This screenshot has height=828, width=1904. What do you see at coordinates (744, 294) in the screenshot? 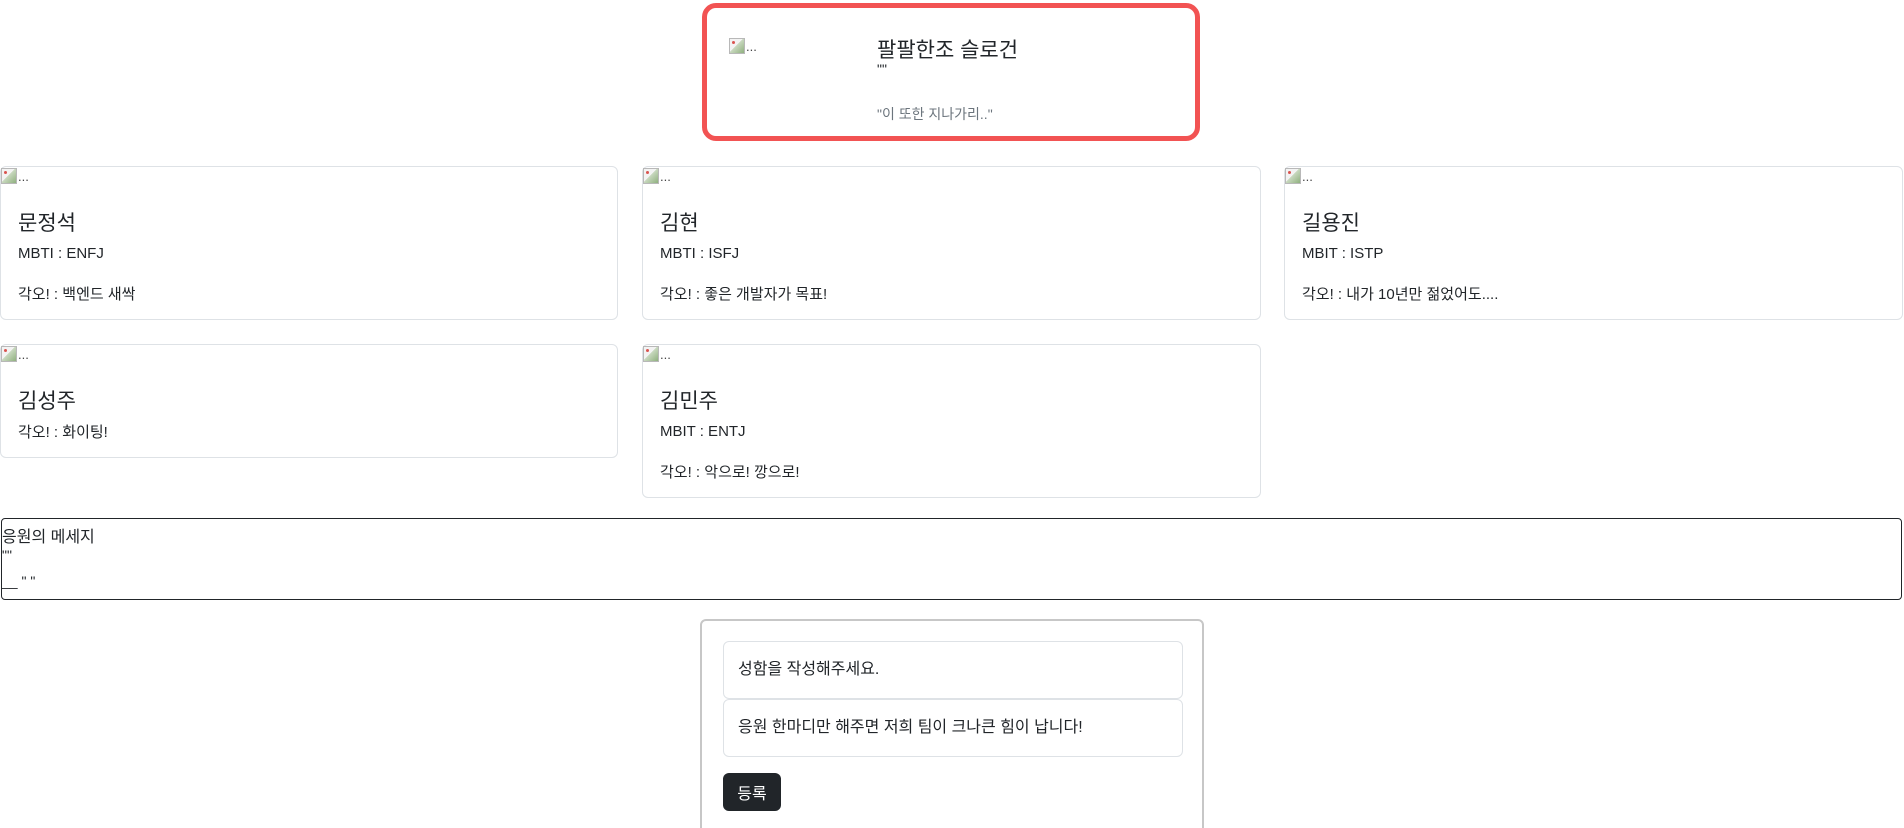
I see `member-resolve: 각오! : 좋은 개발자가 목표!` at bounding box center [744, 294].